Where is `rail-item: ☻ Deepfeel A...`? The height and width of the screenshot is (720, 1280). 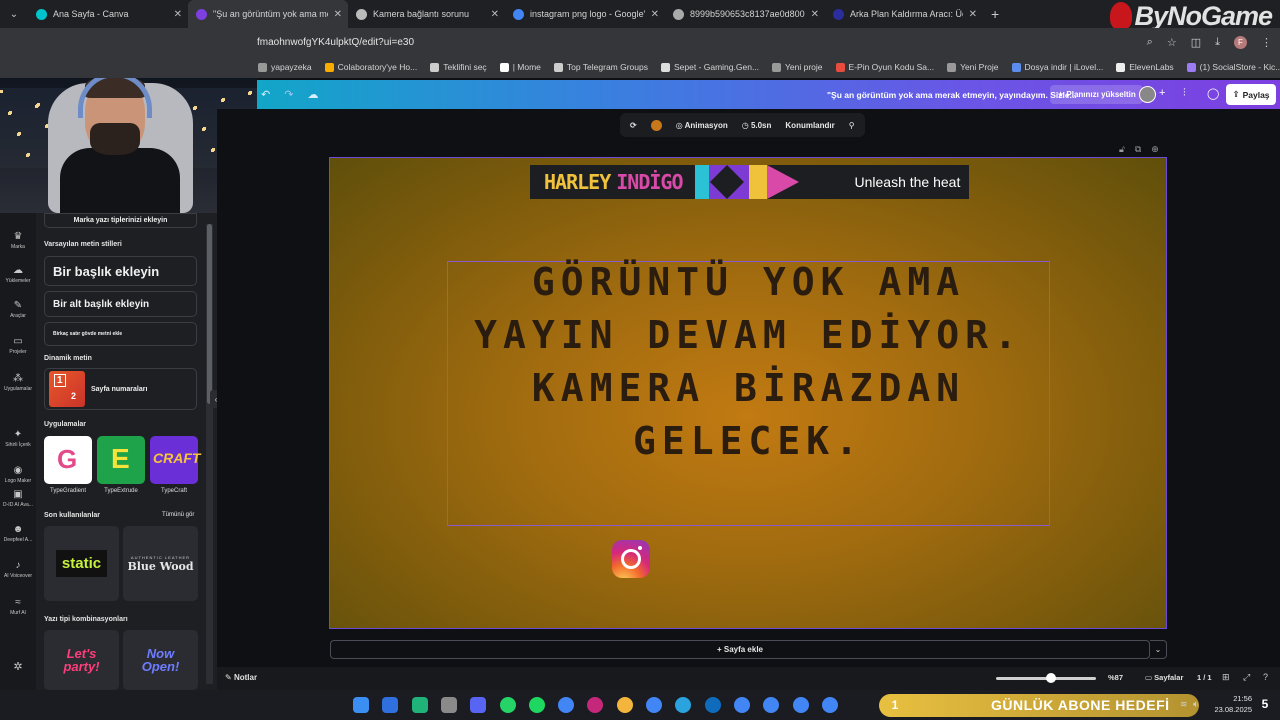 rail-item: ☻ Deepfeel A... is located at coordinates (18, 533).